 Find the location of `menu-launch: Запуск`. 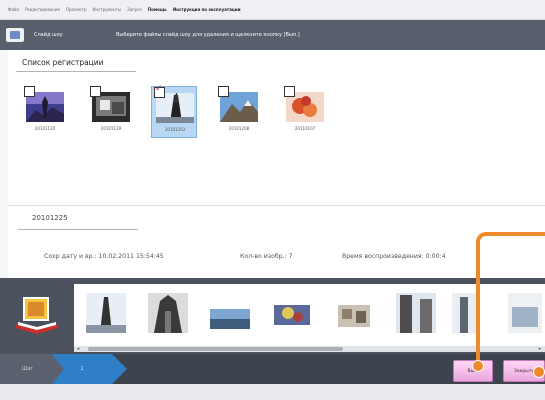

menu-launch: Запуск is located at coordinates (134, 9).